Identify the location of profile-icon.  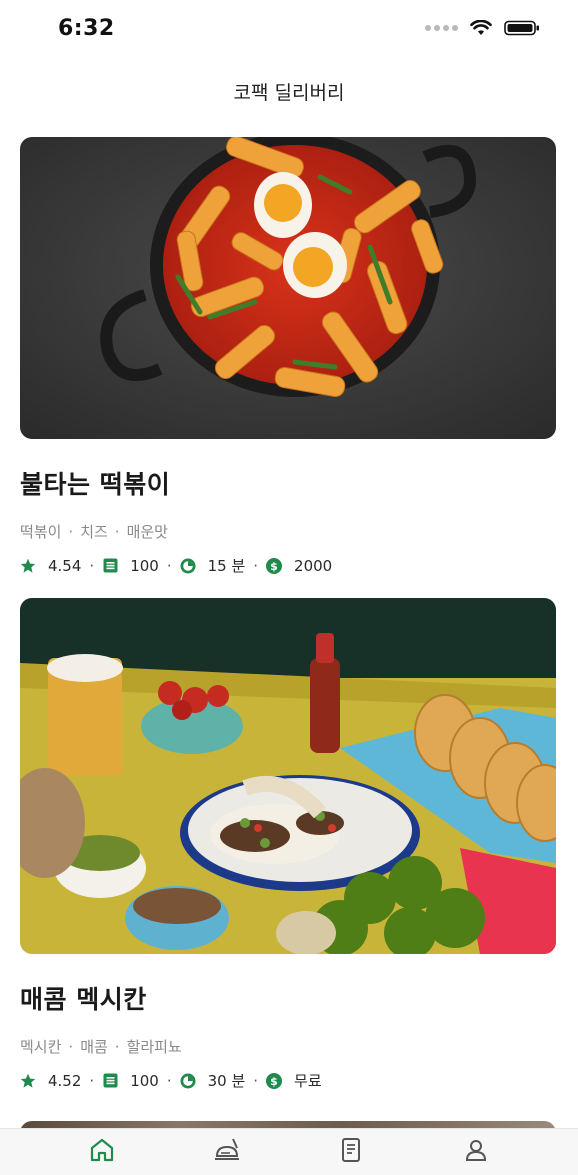
(476, 1152).